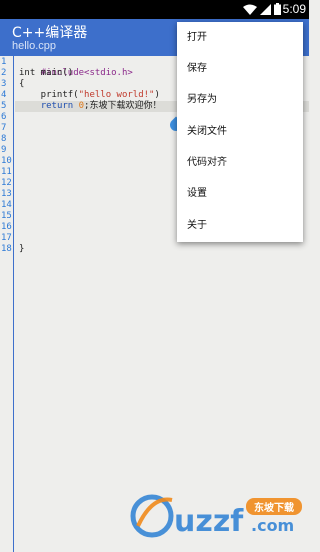 This screenshot has width=320, height=552. I want to click on line-number: 18, so click(6, 249).